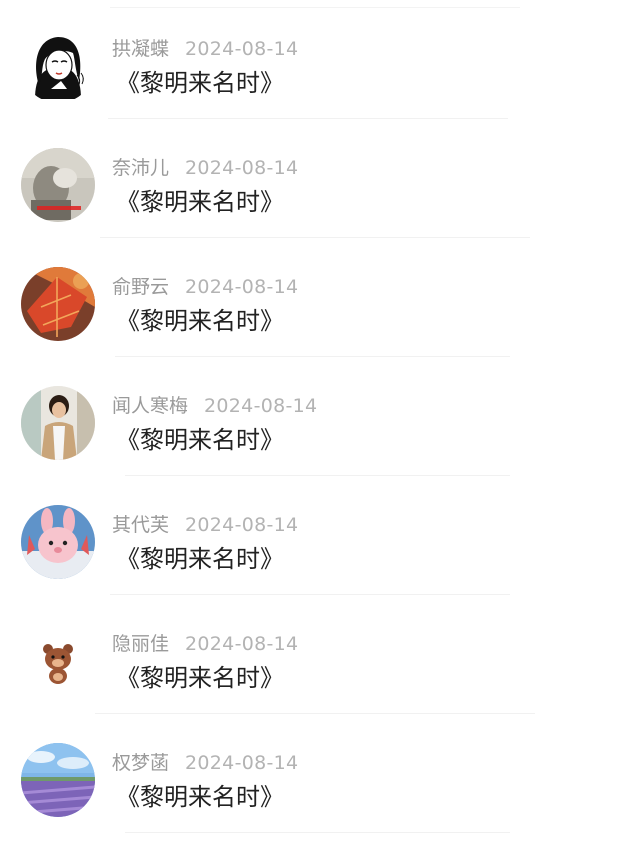 The image size is (640, 842). What do you see at coordinates (320, 535) in the screenshot?
I see `list-item: 其代芙 2024-08-14 《黎明来名时》` at bounding box center [320, 535].